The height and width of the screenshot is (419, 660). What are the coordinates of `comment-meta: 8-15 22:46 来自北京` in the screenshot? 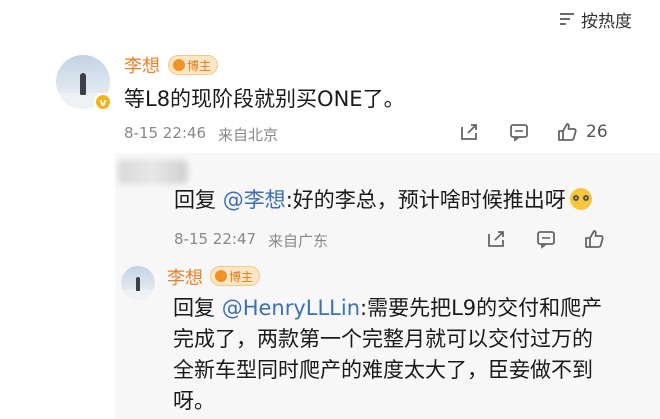 It's located at (201, 134).